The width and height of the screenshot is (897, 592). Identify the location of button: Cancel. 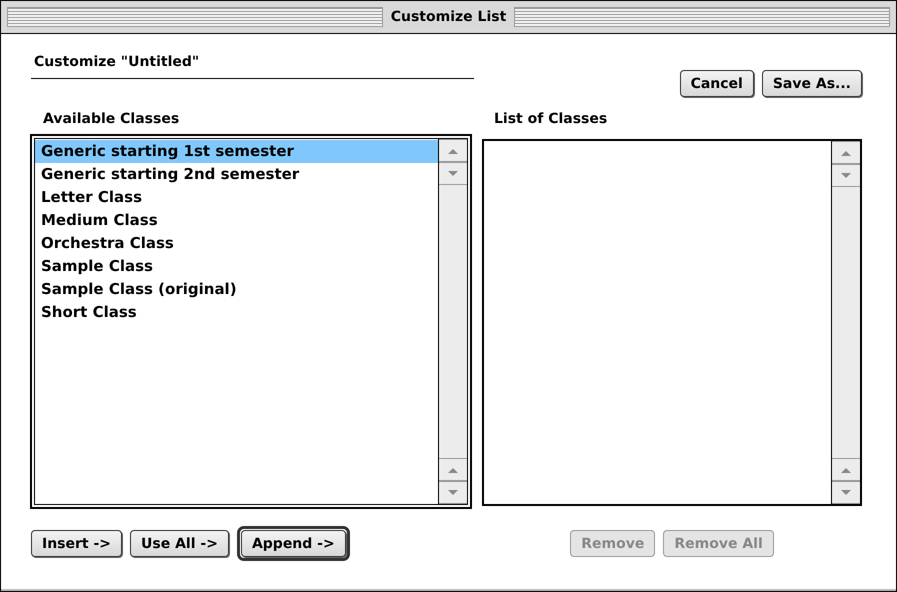
(717, 83).